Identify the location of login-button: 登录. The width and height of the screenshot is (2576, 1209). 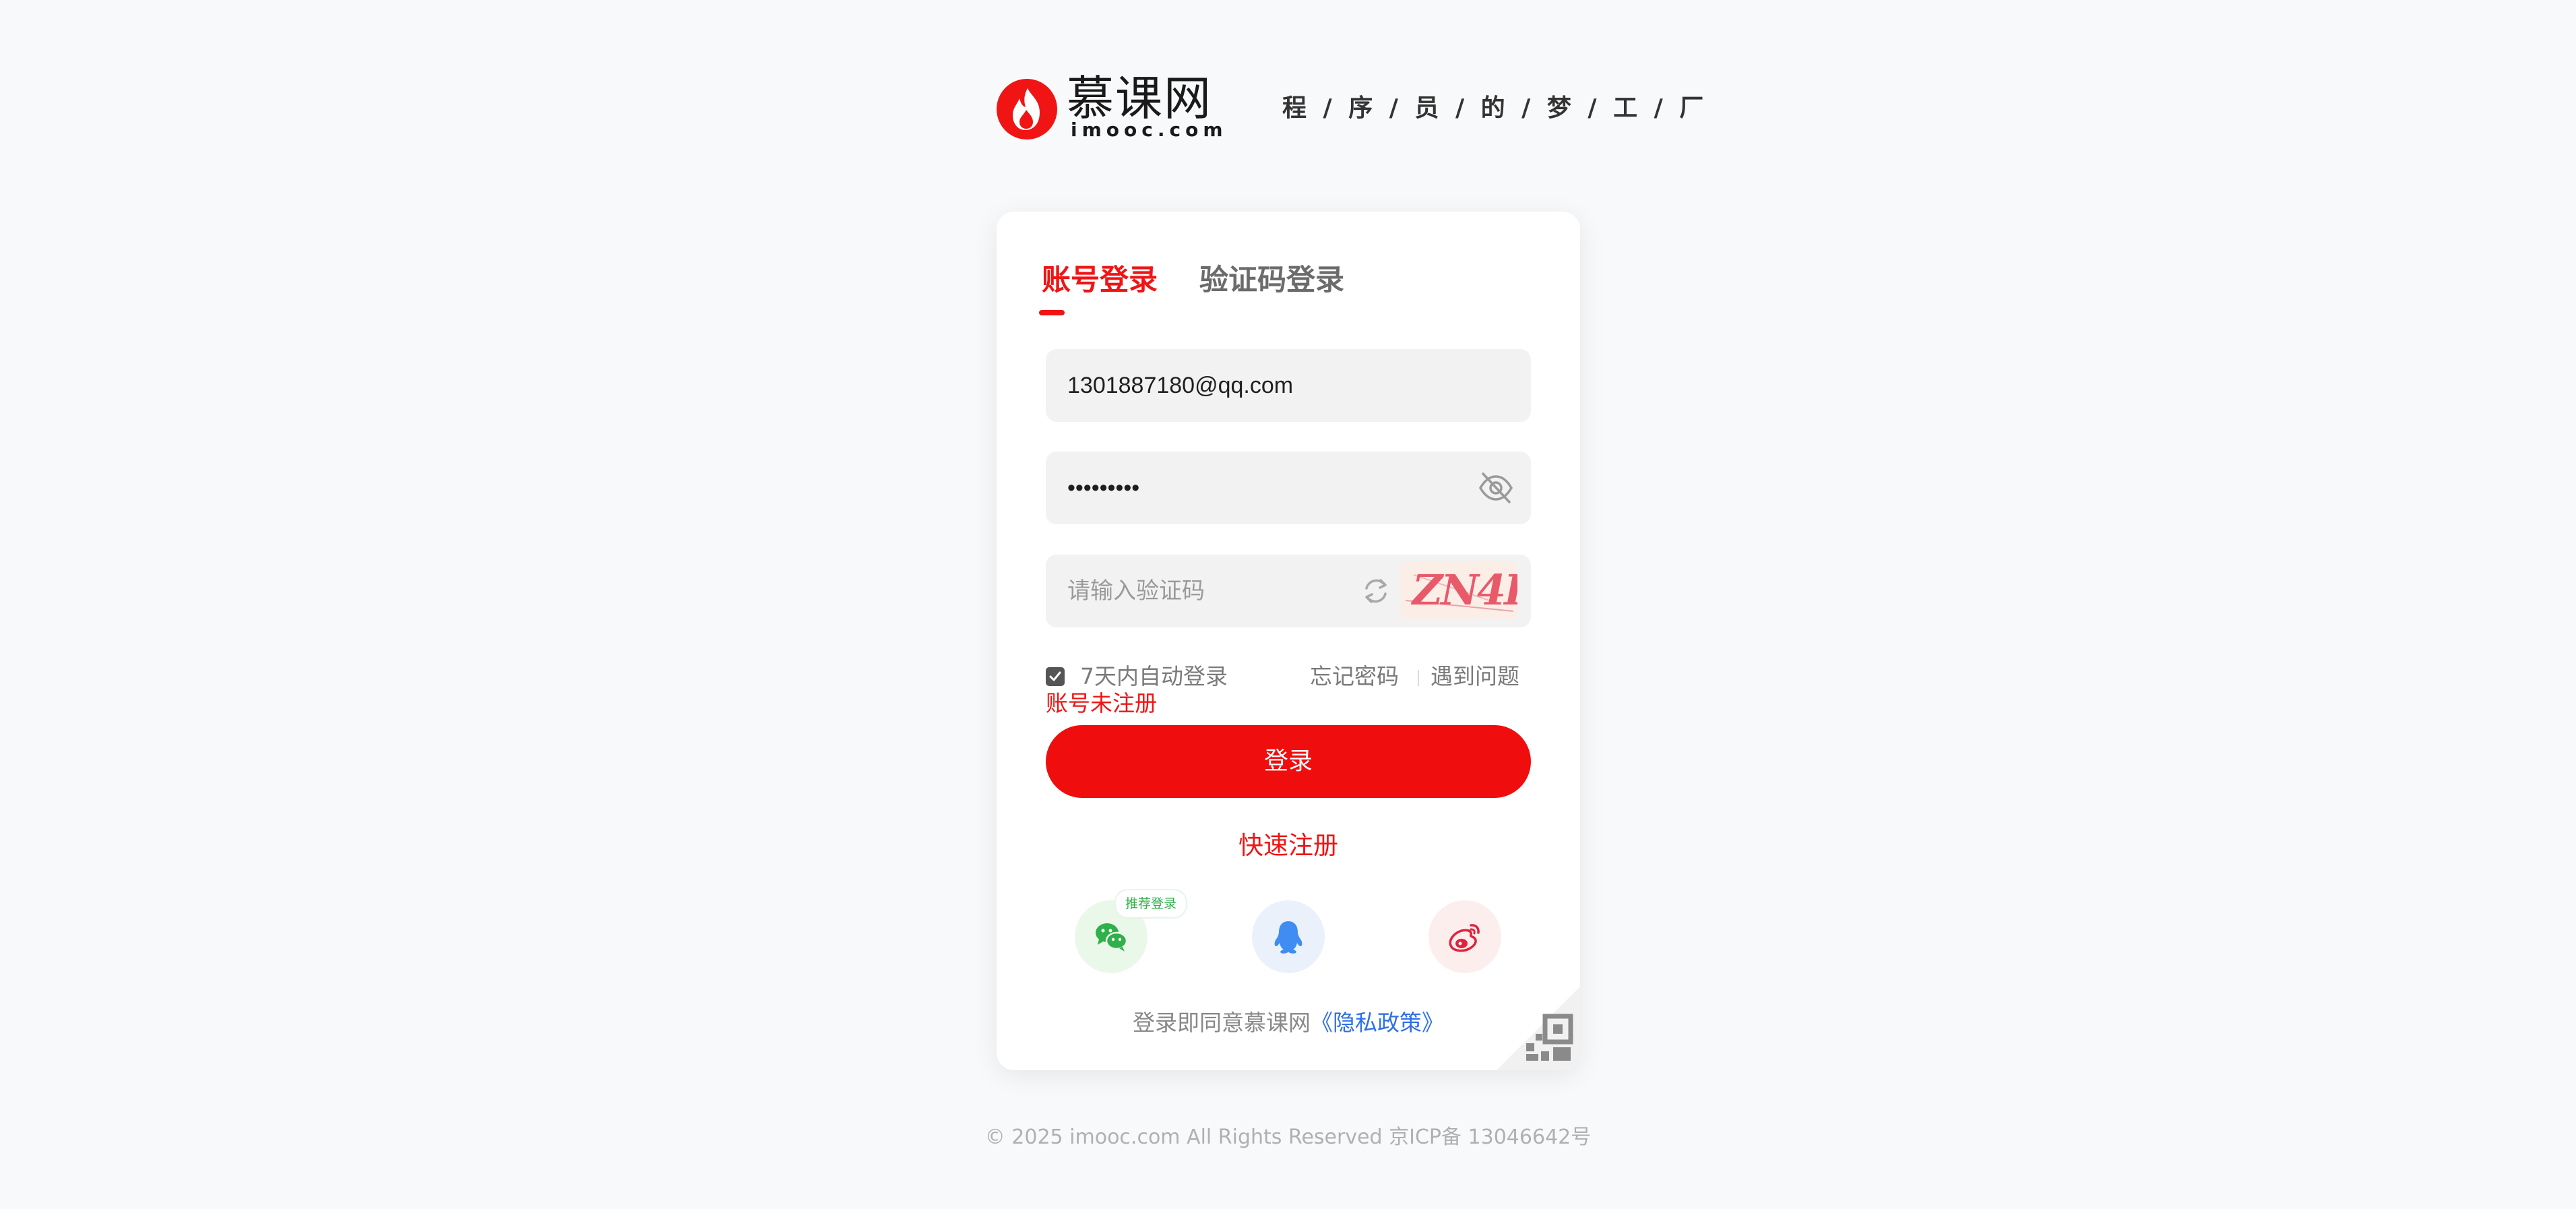
(1288, 761).